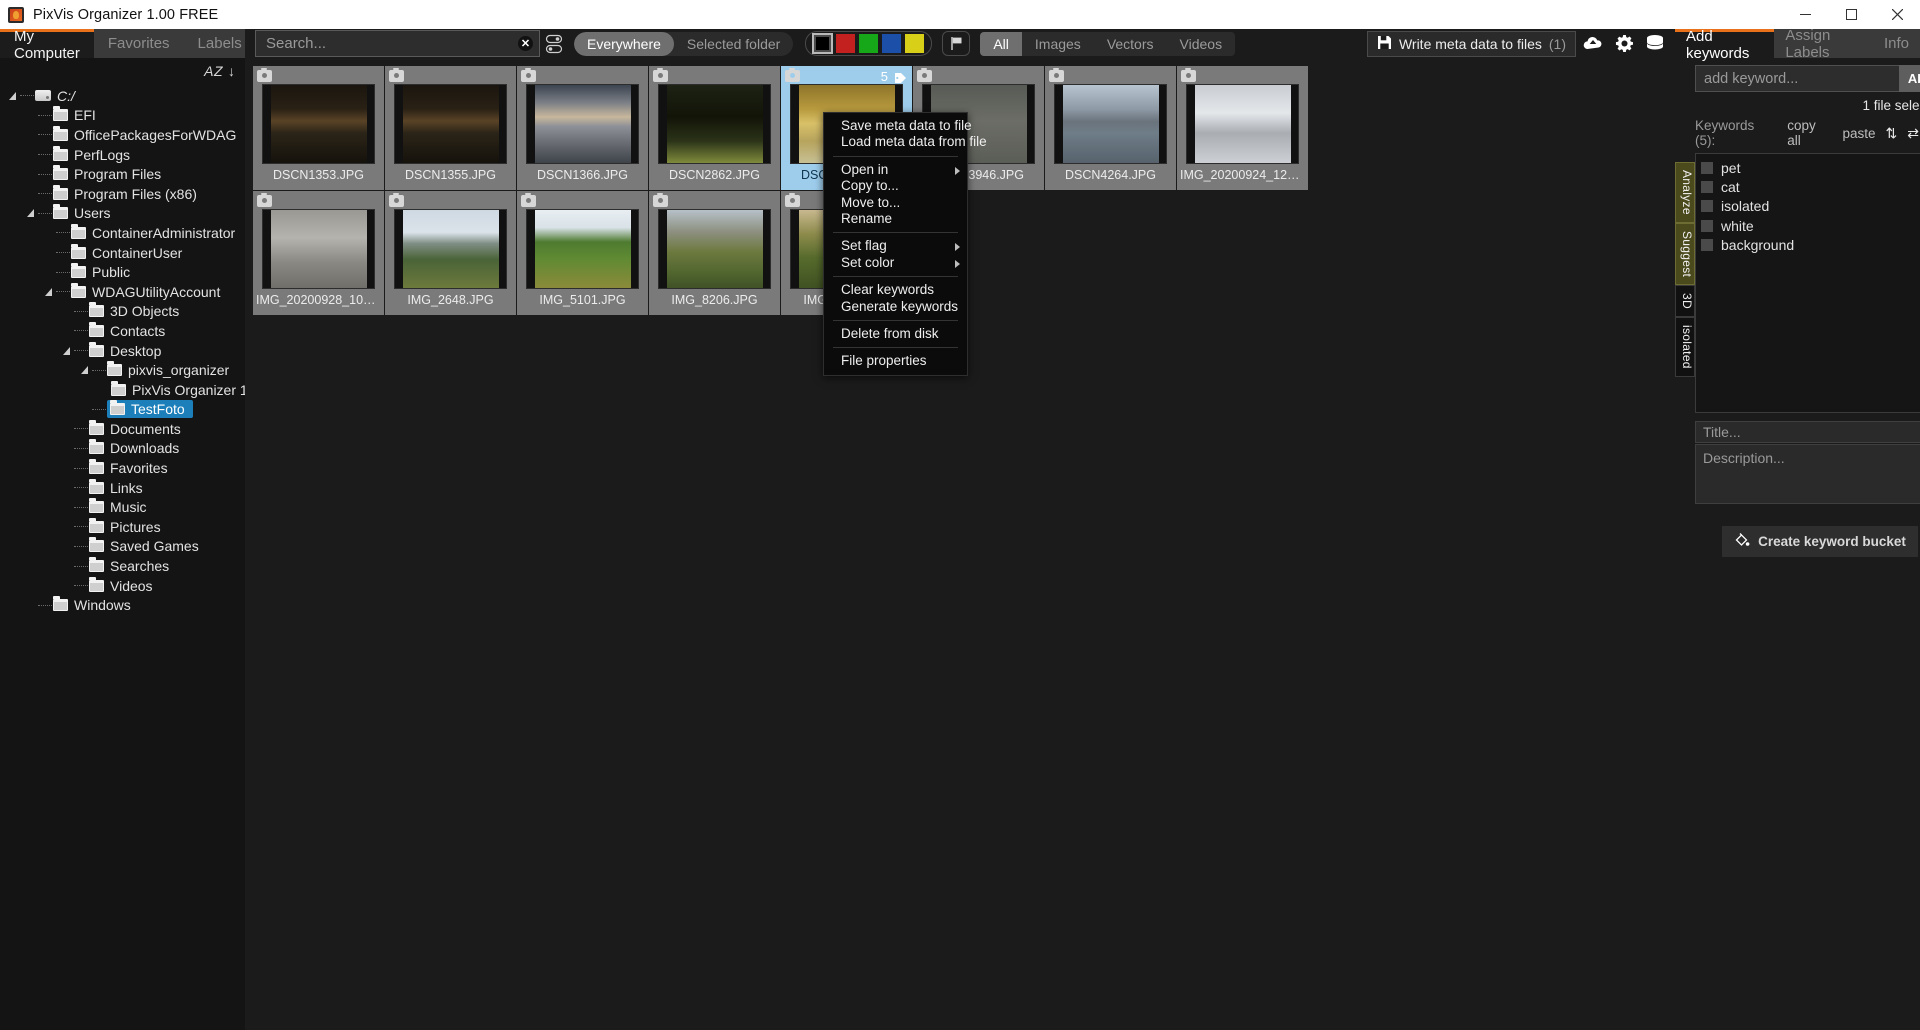  What do you see at coordinates (624, 43) in the screenshot?
I see `scope-everywhere: Everywhere` at bounding box center [624, 43].